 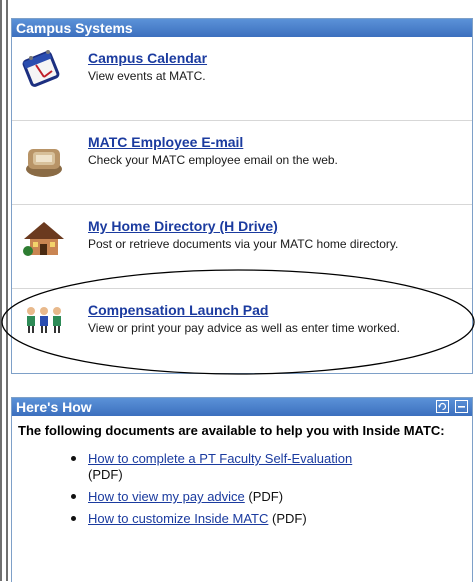 I want to click on list-item-campus-calendar: Campus Calendar View events at MATC., so click(x=242, y=79).